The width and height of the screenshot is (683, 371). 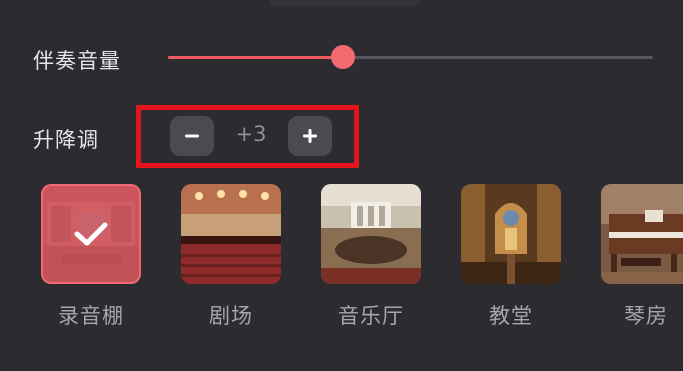 What do you see at coordinates (255, 57) in the screenshot?
I see `slider-fill` at bounding box center [255, 57].